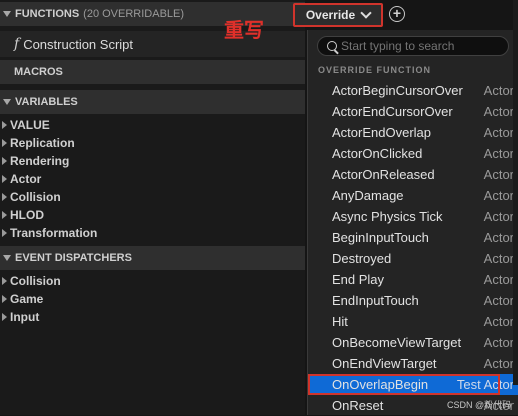 The image size is (518, 416). Describe the element at coordinates (152, 72) in the screenshot. I see `macros-header: MACROS` at that location.